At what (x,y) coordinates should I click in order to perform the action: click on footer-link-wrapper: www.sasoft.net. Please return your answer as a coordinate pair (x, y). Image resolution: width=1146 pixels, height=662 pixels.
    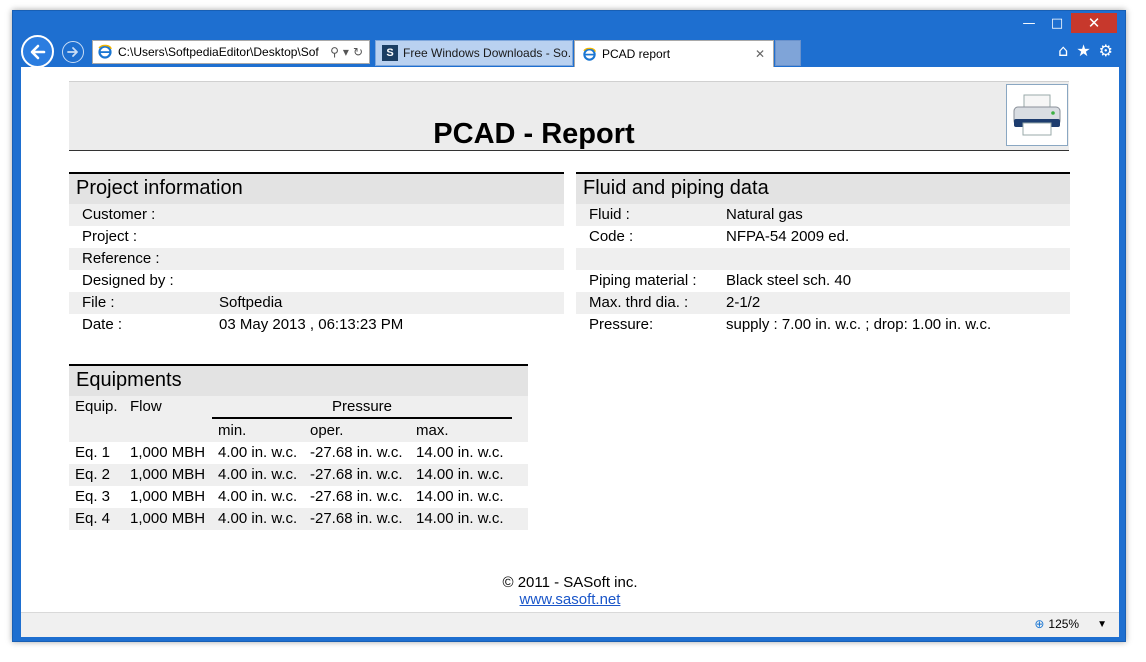
    Looking at the image, I should click on (570, 599).